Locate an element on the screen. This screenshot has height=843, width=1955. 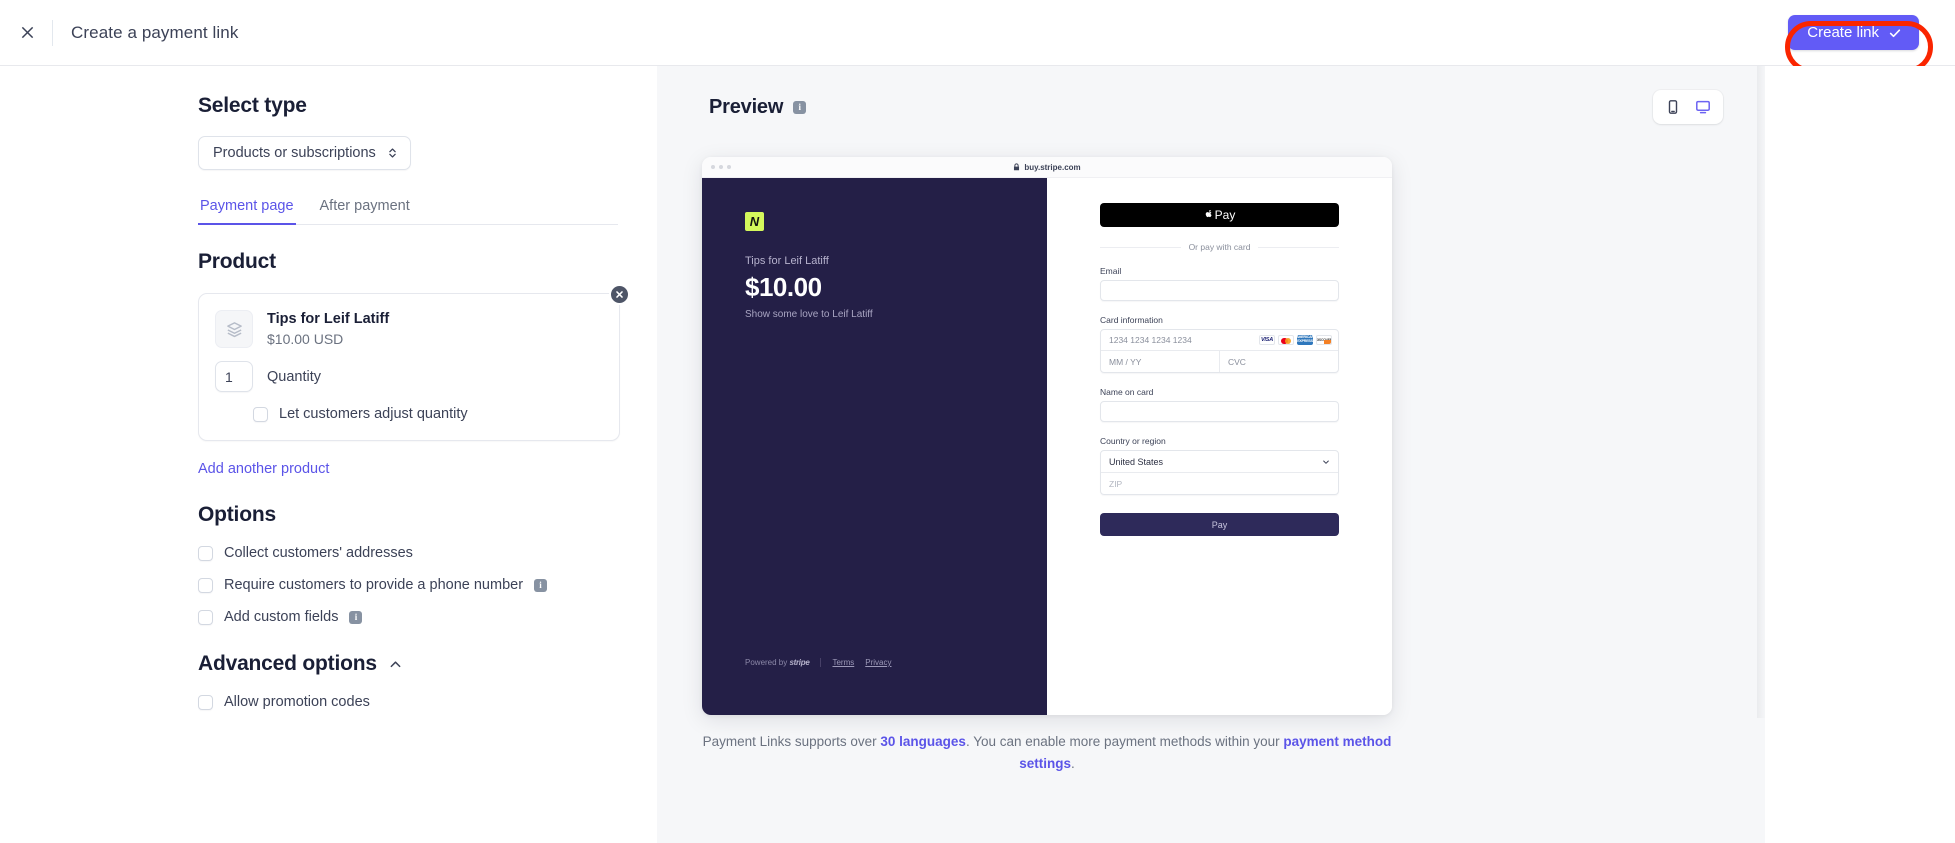
languages-link: 30 languages is located at coordinates (923, 741).